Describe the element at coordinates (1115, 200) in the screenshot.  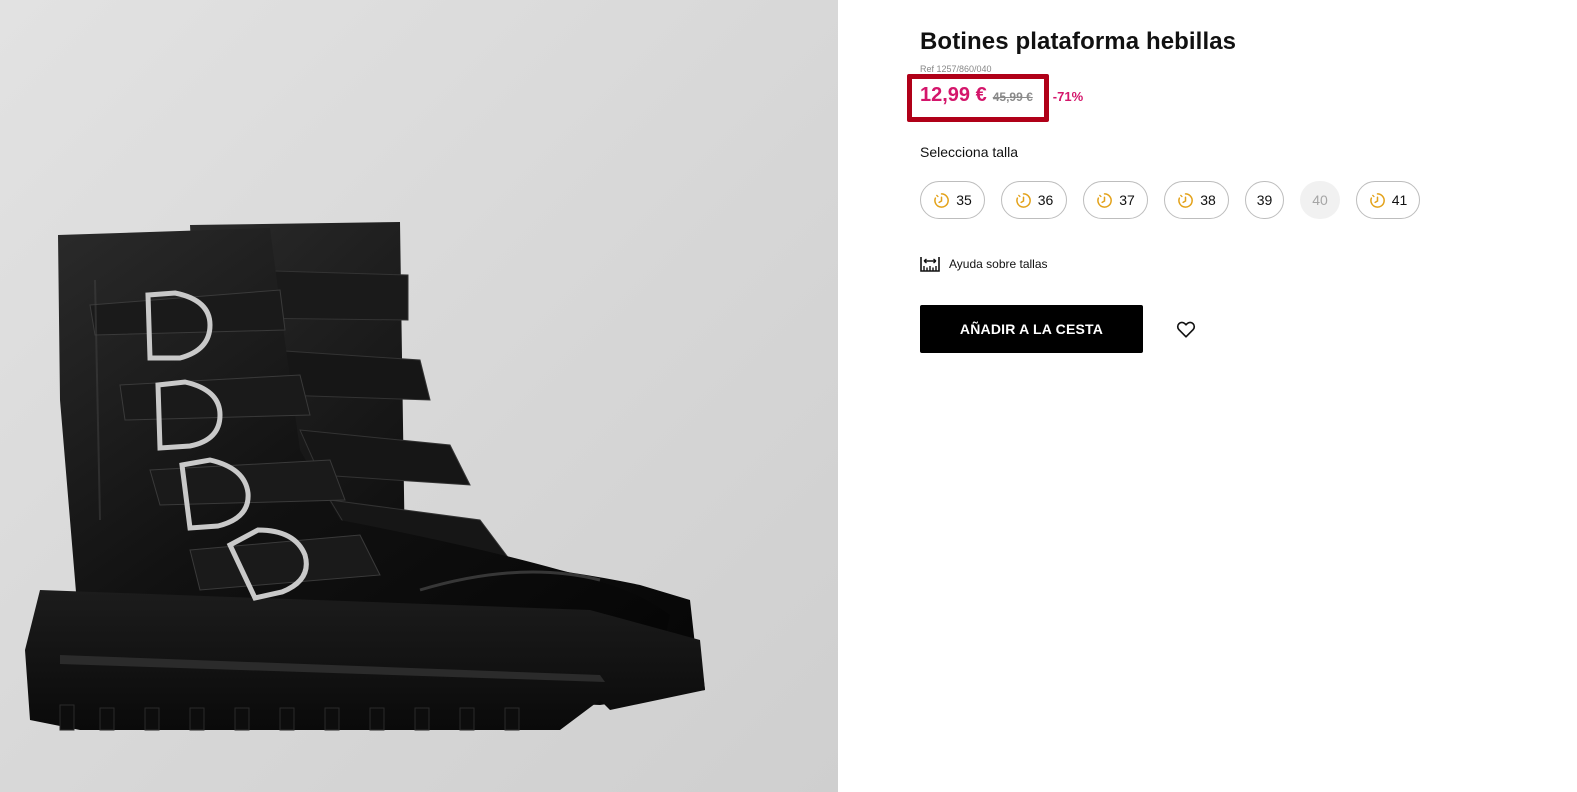
I see `size-option-37: 37` at that location.